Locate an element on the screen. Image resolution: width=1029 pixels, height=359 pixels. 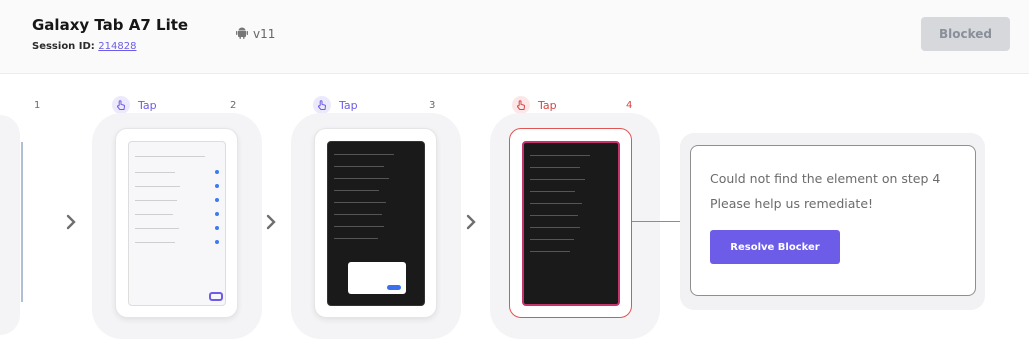
step-2-action-label: Tap is located at coordinates (147, 105).